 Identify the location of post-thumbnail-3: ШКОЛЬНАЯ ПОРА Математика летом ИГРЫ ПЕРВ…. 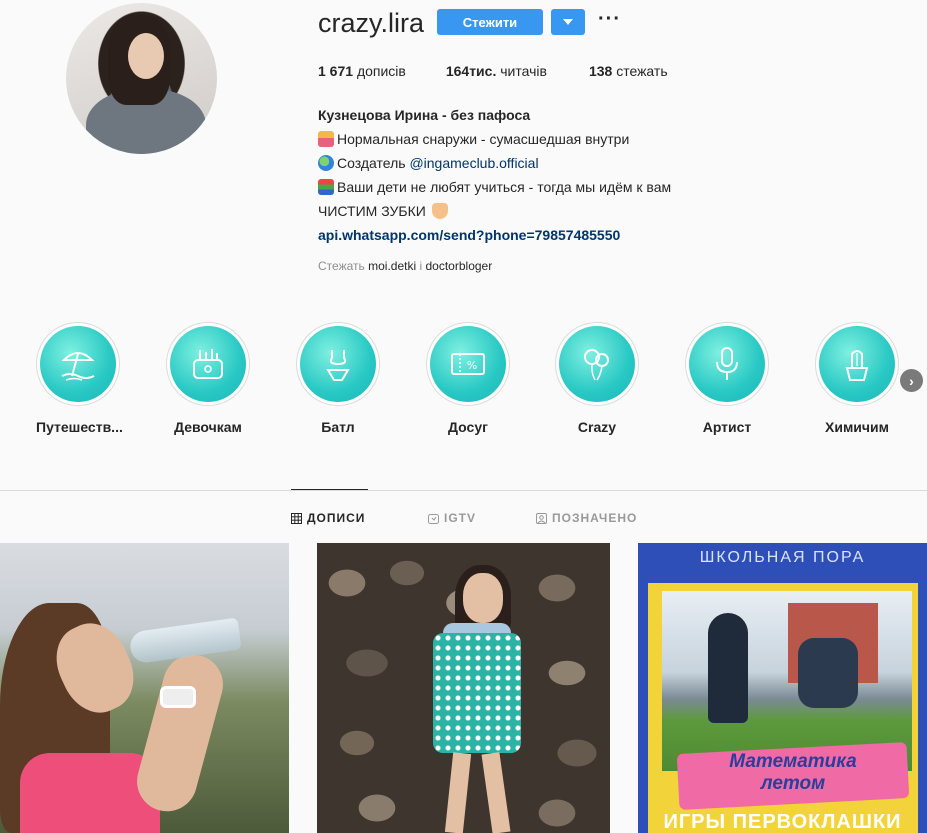
(782, 688).